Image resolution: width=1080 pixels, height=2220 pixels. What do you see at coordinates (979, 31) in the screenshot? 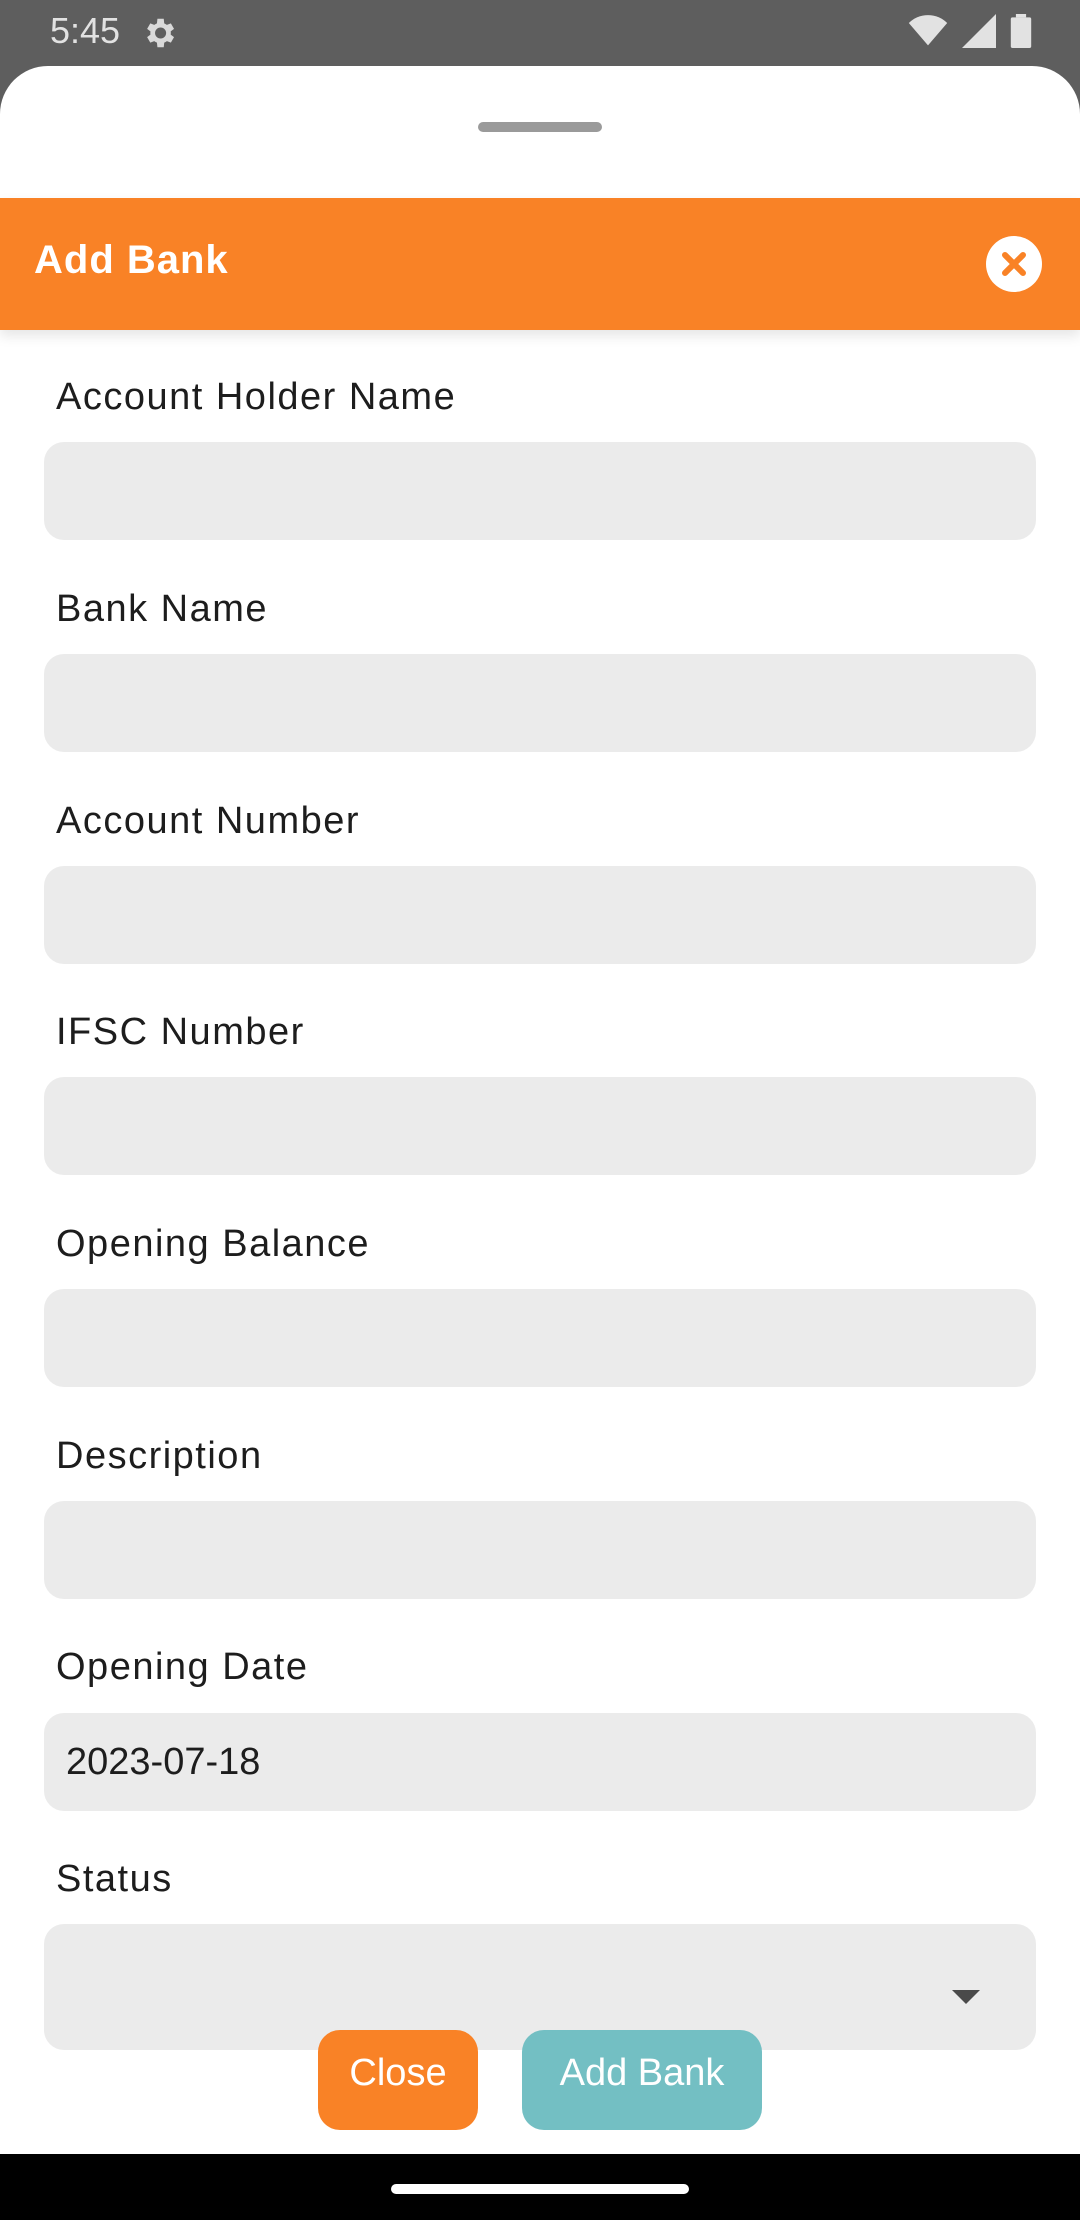
I see `signal-icon` at bounding box center [979, 31].